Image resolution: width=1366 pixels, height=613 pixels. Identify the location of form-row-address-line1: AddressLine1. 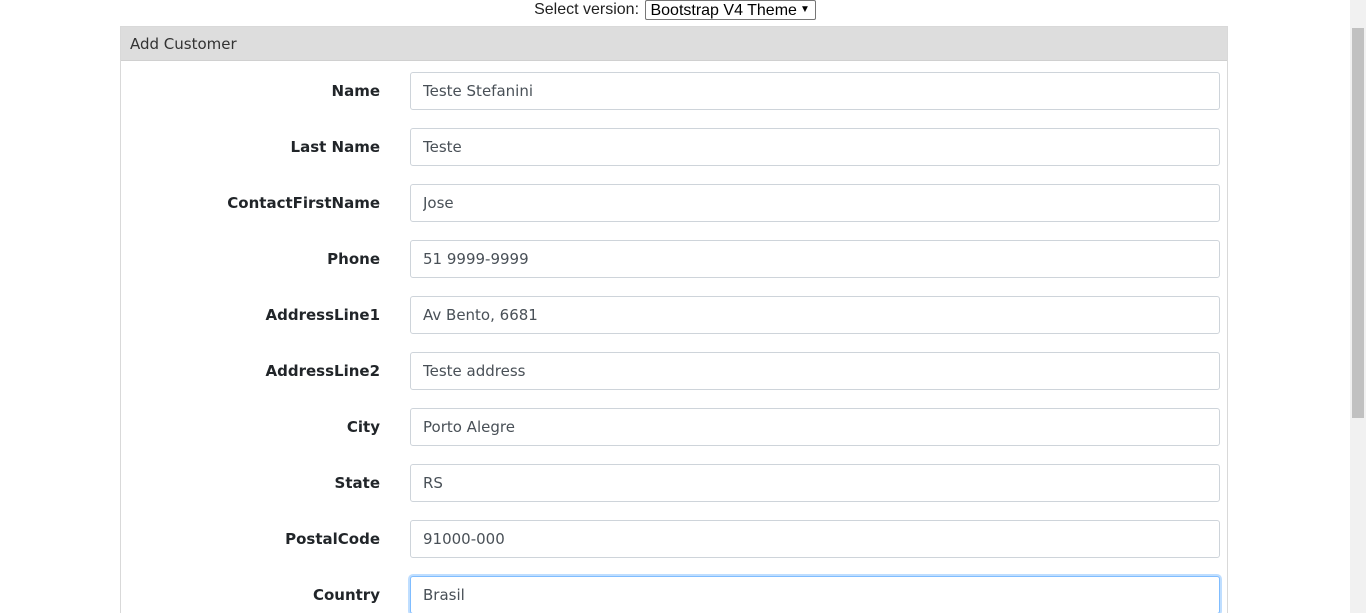
(674, 315).